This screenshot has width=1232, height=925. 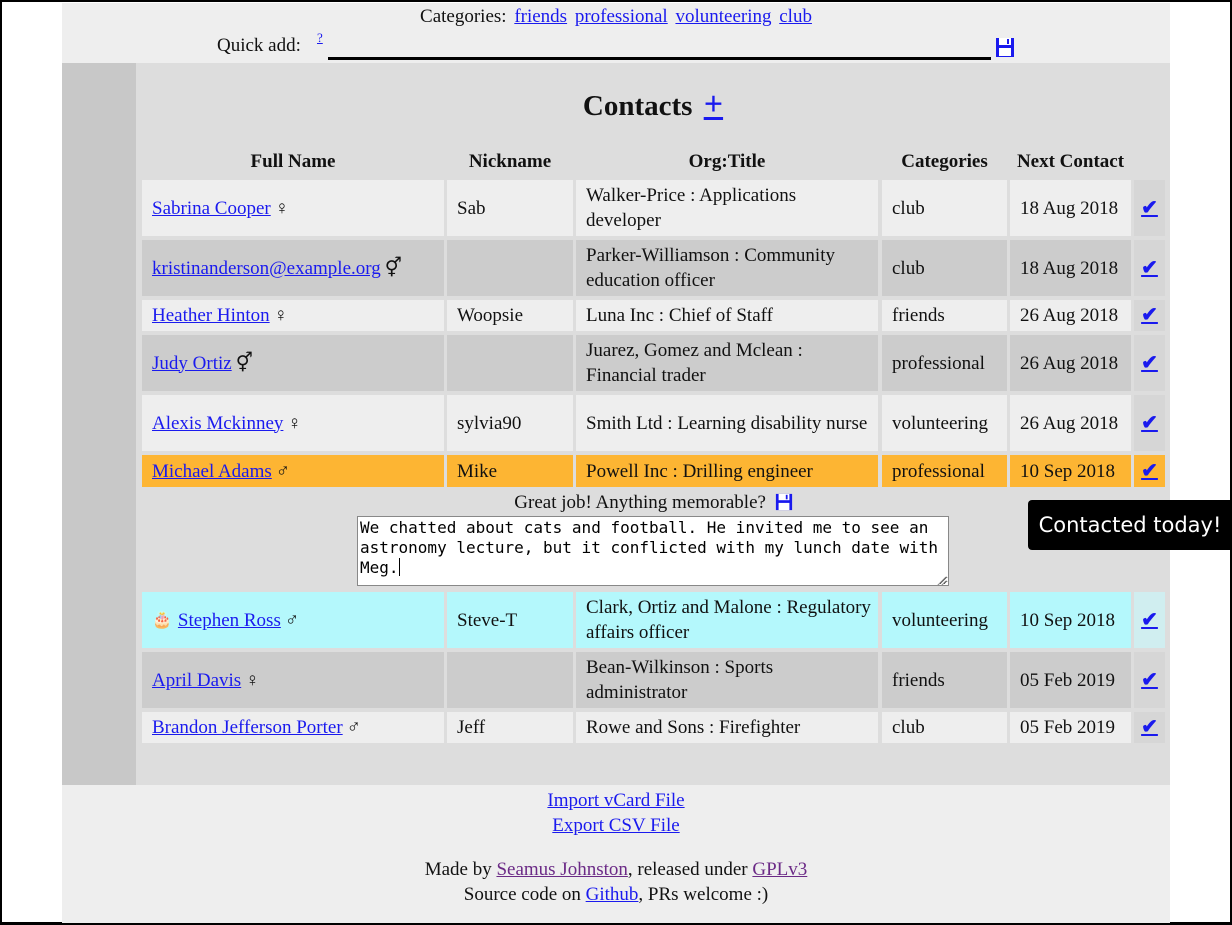 What do you see at coordinates (293, 471) in the screenshot?
I see `full-name-cell: Michael Adams ♂` at bounding box center [293, 471].